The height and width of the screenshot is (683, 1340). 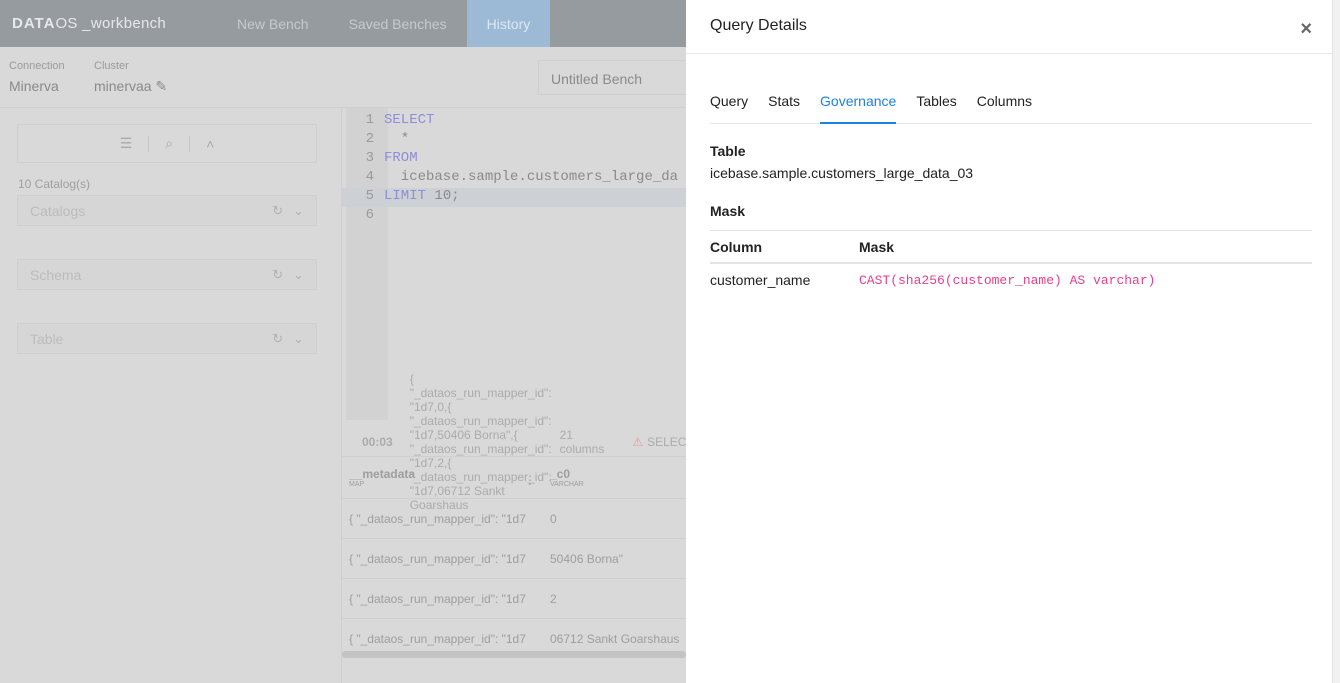 What do you see at coordinates (530, 480) in the screenshot?
I see `column-menu-icon: ⋮` at bounding box center [530, 480].